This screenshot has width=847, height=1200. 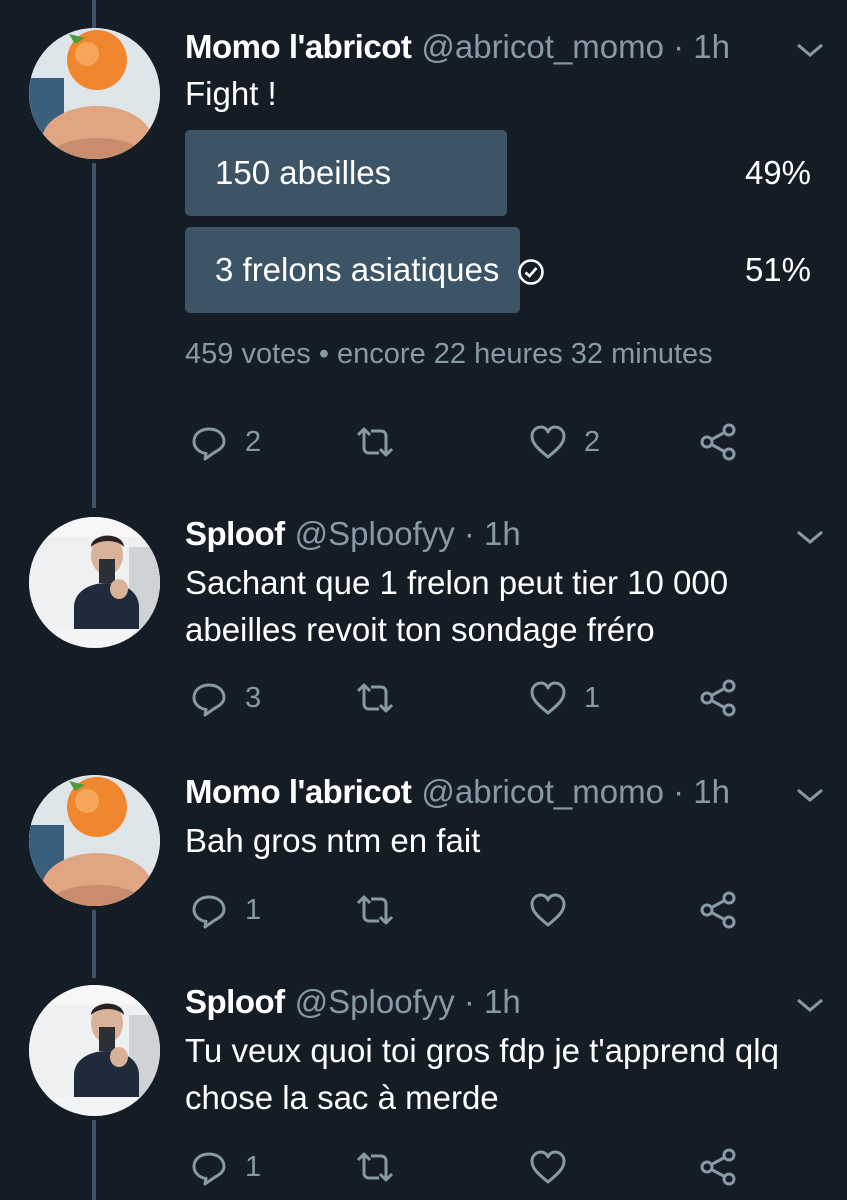 I want to click on poll-option: 150 abeilles 49%, so click(x=498, y=173).